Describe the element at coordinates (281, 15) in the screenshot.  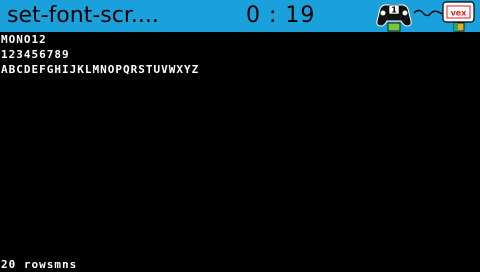
I see `run-timer: 0 : 19` at that location.